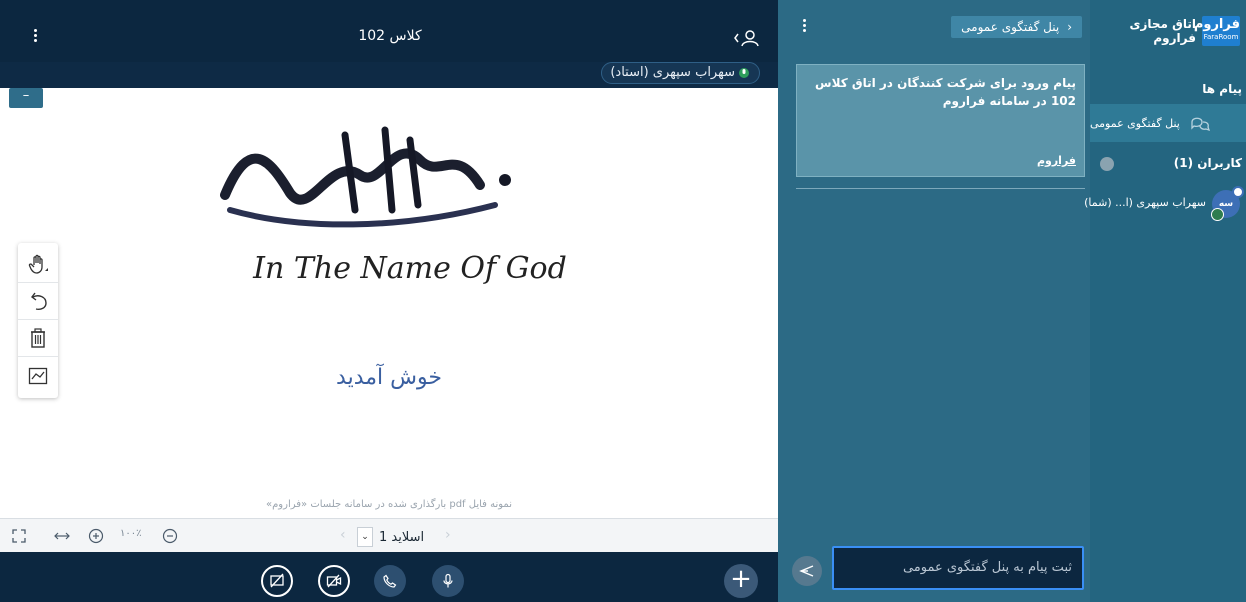 This screenshot has height=602, width=1246. What do you see at coordinates (1010, 27) in the screenshot?
I see `chat-title: پنل گفتگوی عمومی` at bounding box center [1010, 27].